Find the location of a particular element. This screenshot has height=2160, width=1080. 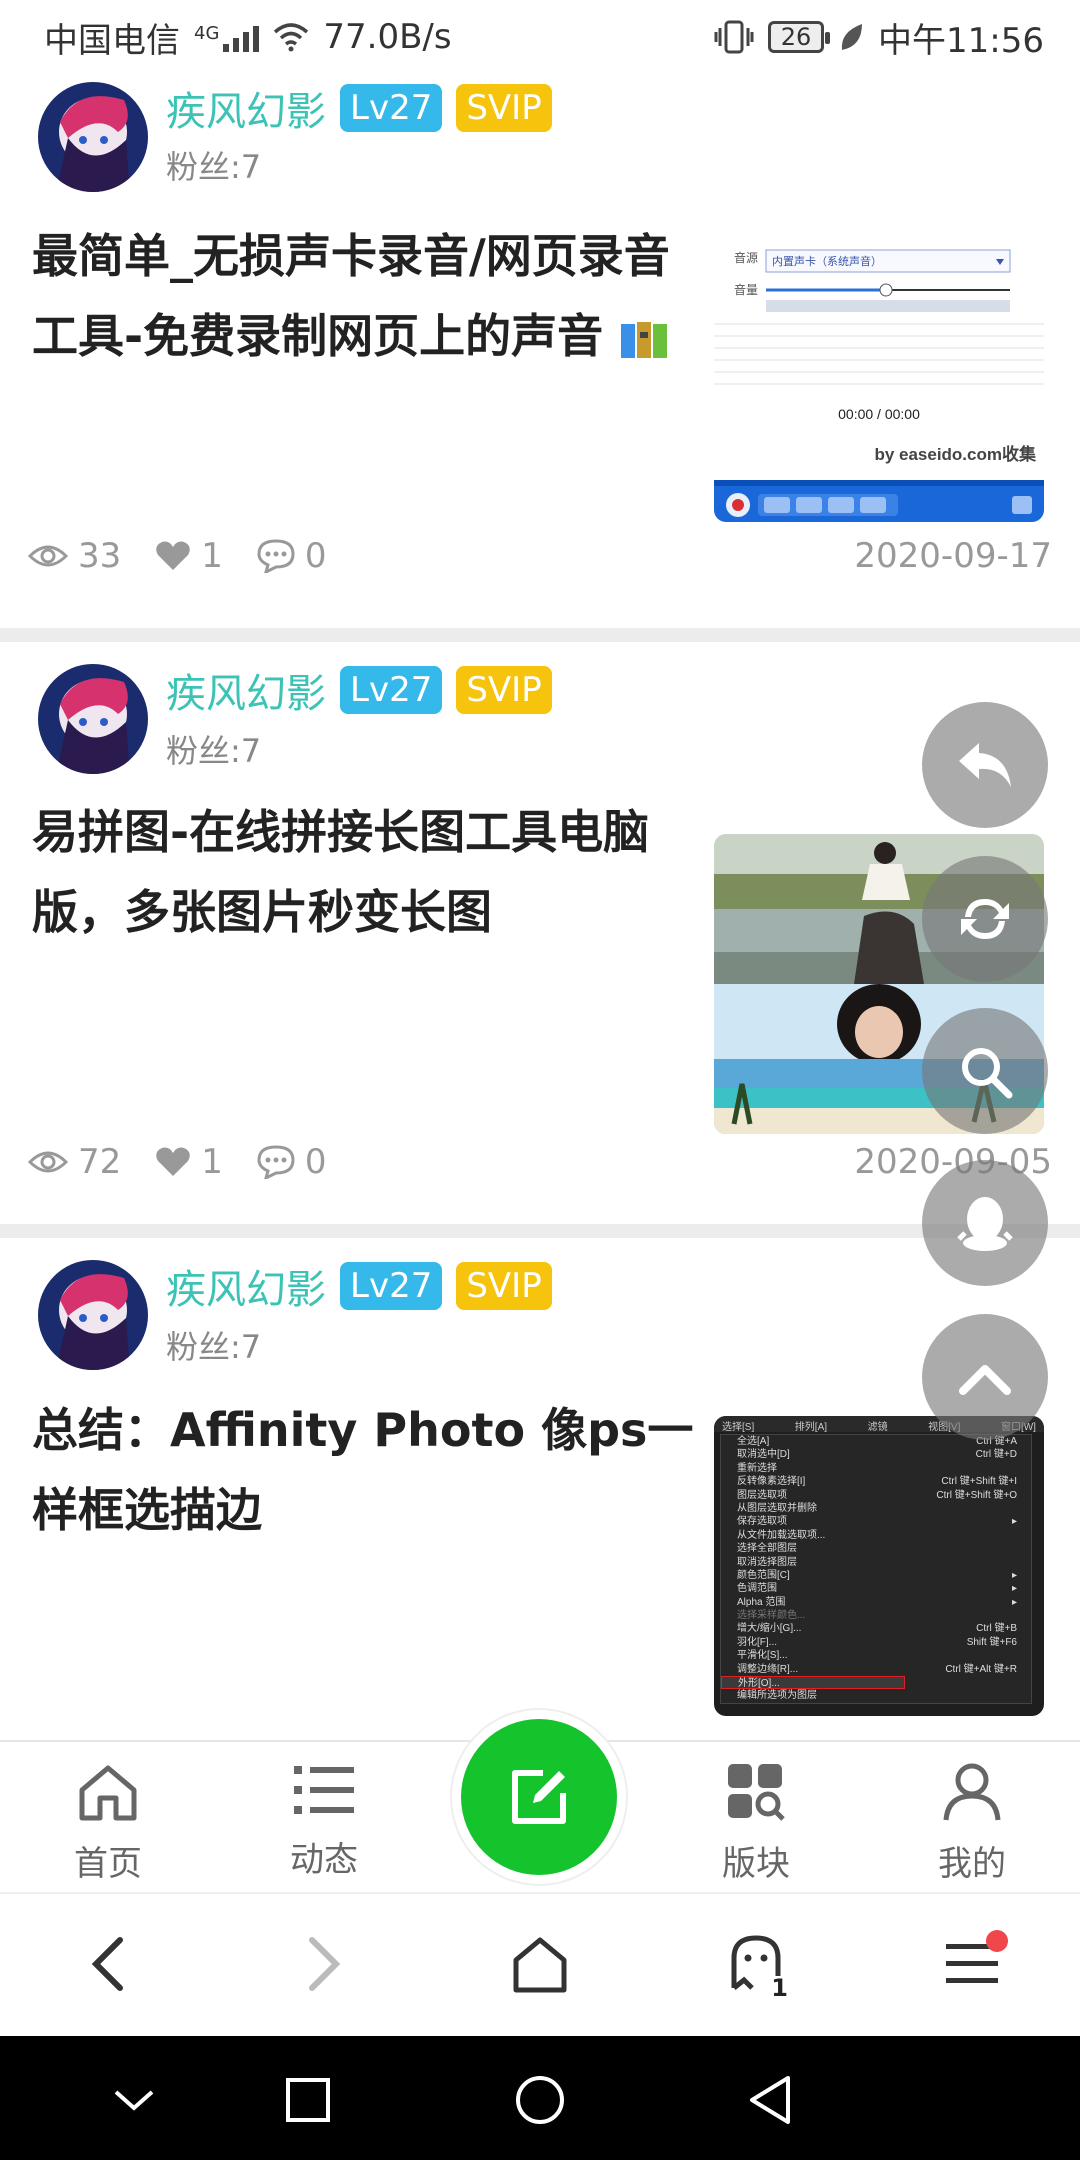

likes-count: 1 is located at coordinates (212, 556).